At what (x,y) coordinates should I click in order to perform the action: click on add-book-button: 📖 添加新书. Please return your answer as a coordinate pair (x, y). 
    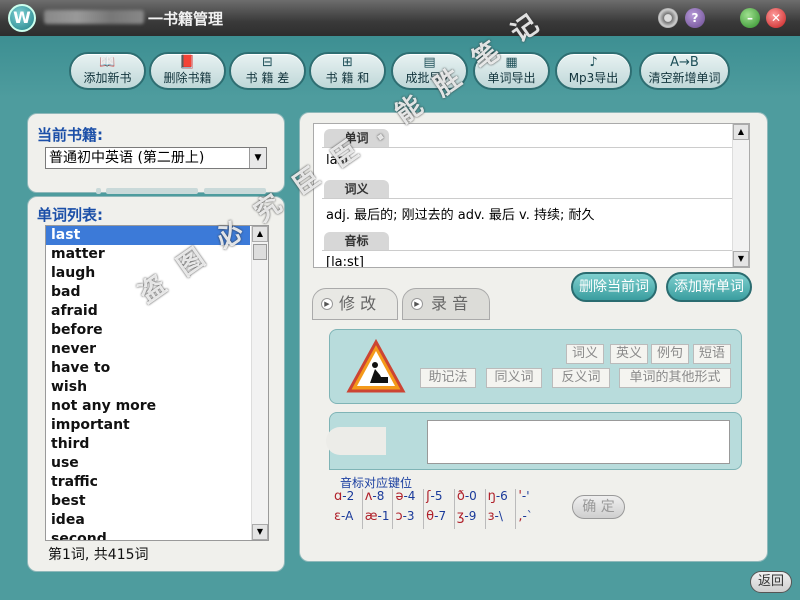
    Looking at the image, I should click on (107, 71).